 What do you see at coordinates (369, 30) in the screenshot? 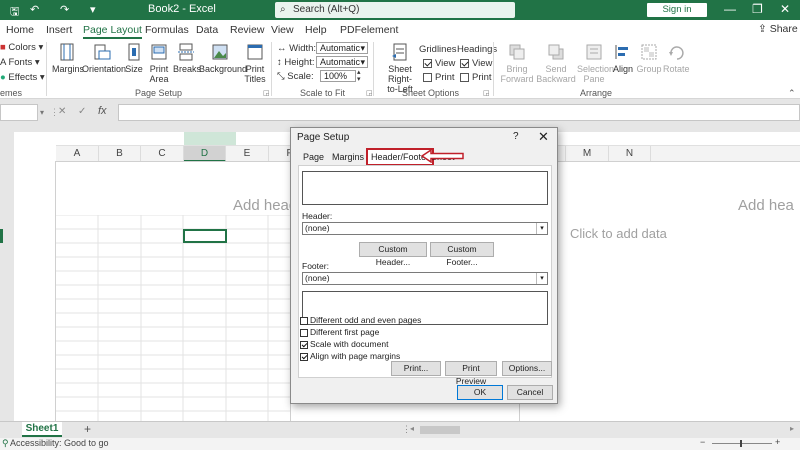
I see `tab-pdfelement: PDFelement` at bounding box center [369, 30].